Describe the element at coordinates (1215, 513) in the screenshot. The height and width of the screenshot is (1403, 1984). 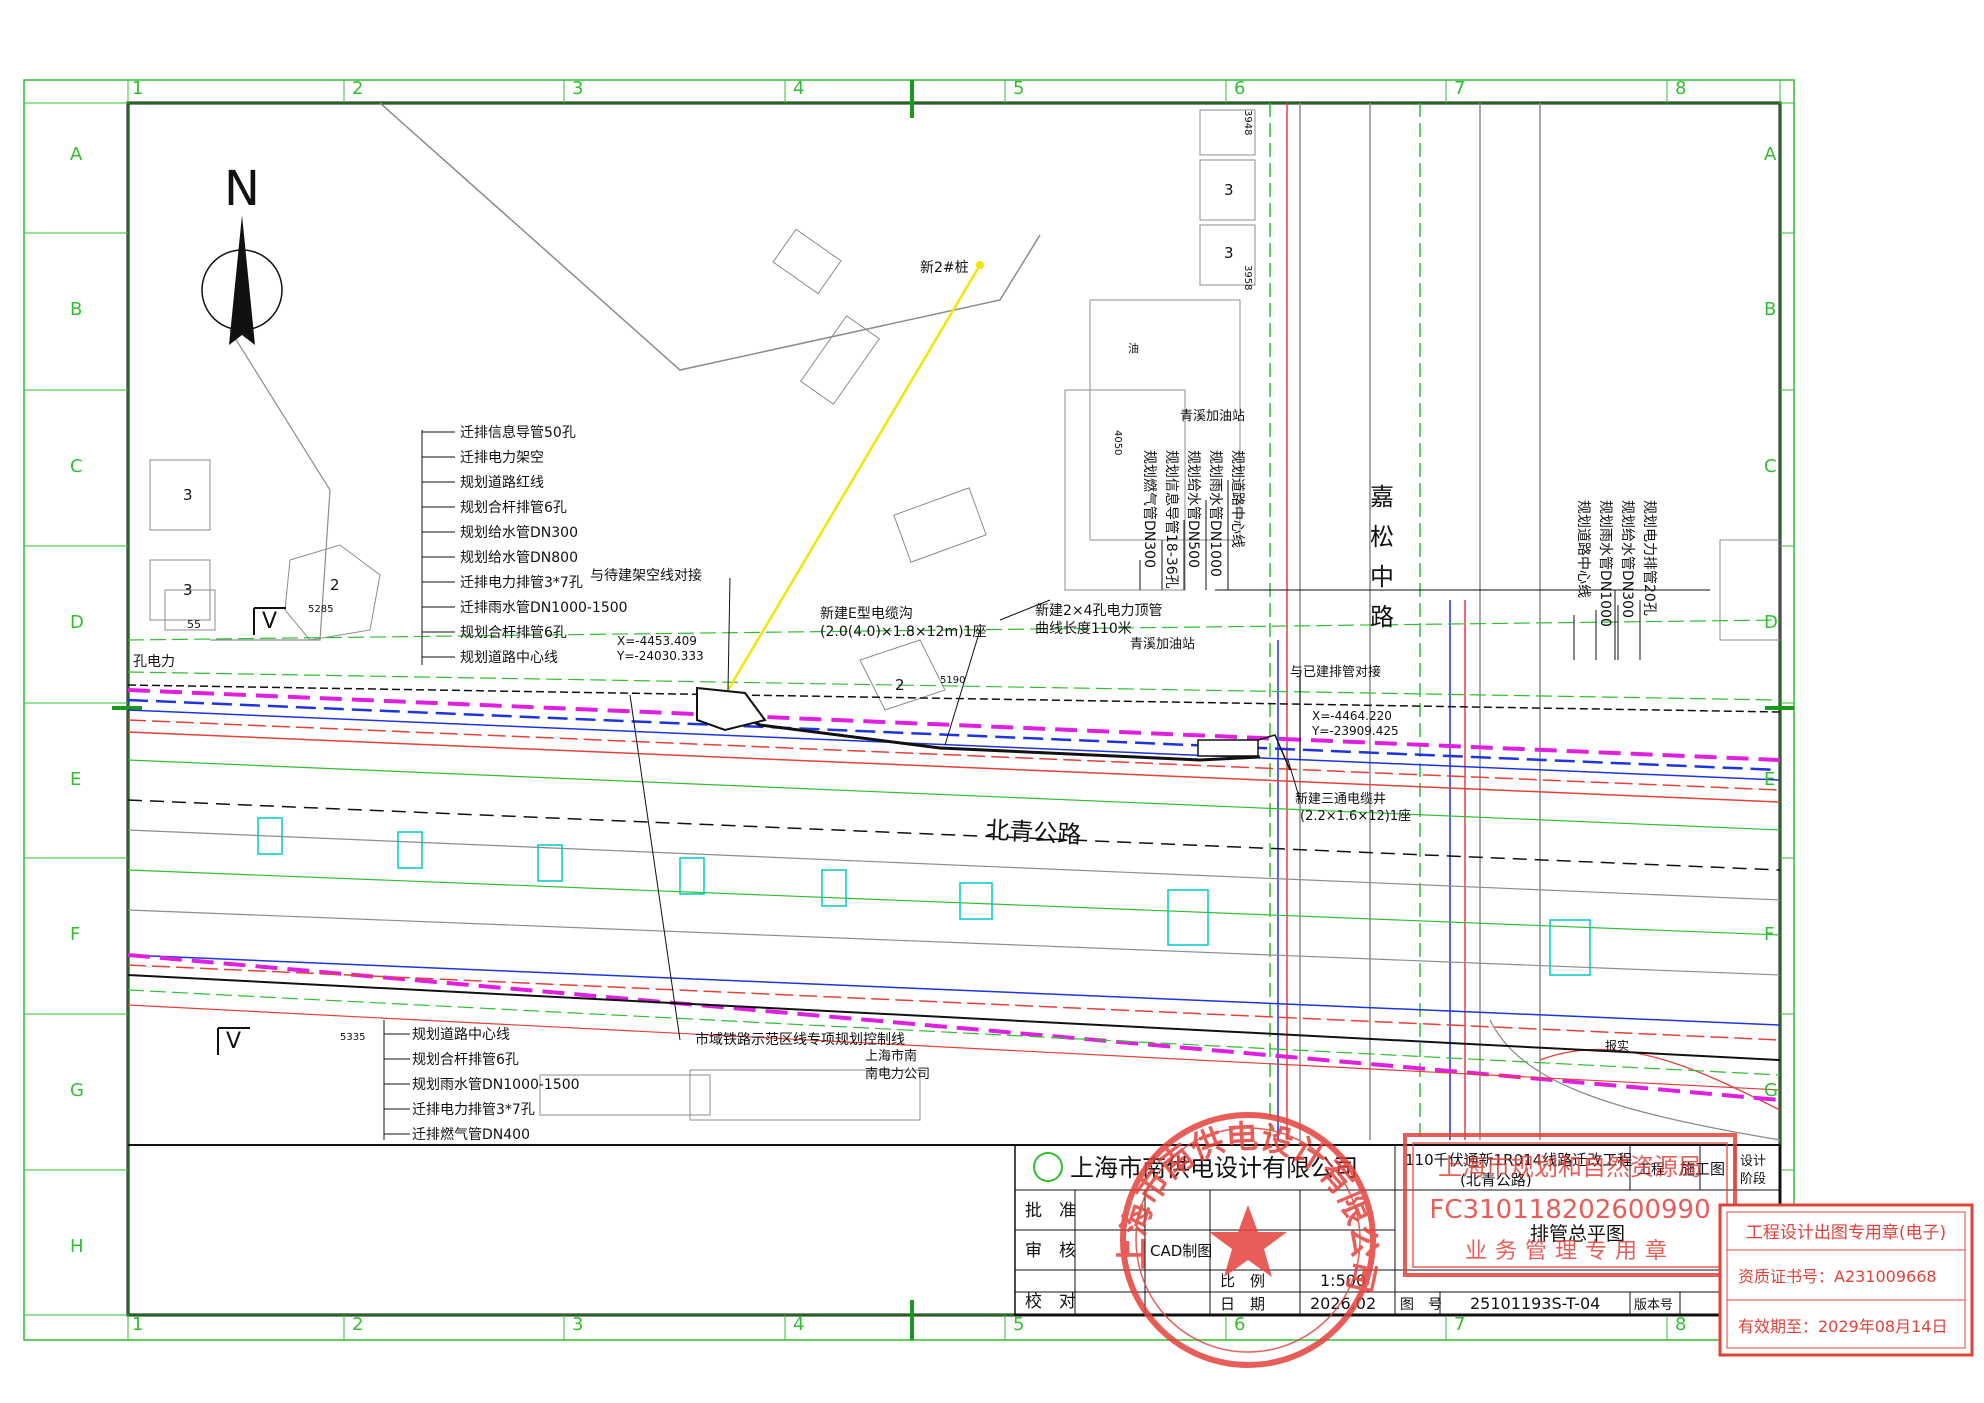
I see `vertical-mid-item: 规划雨水管DN1000` at that location.